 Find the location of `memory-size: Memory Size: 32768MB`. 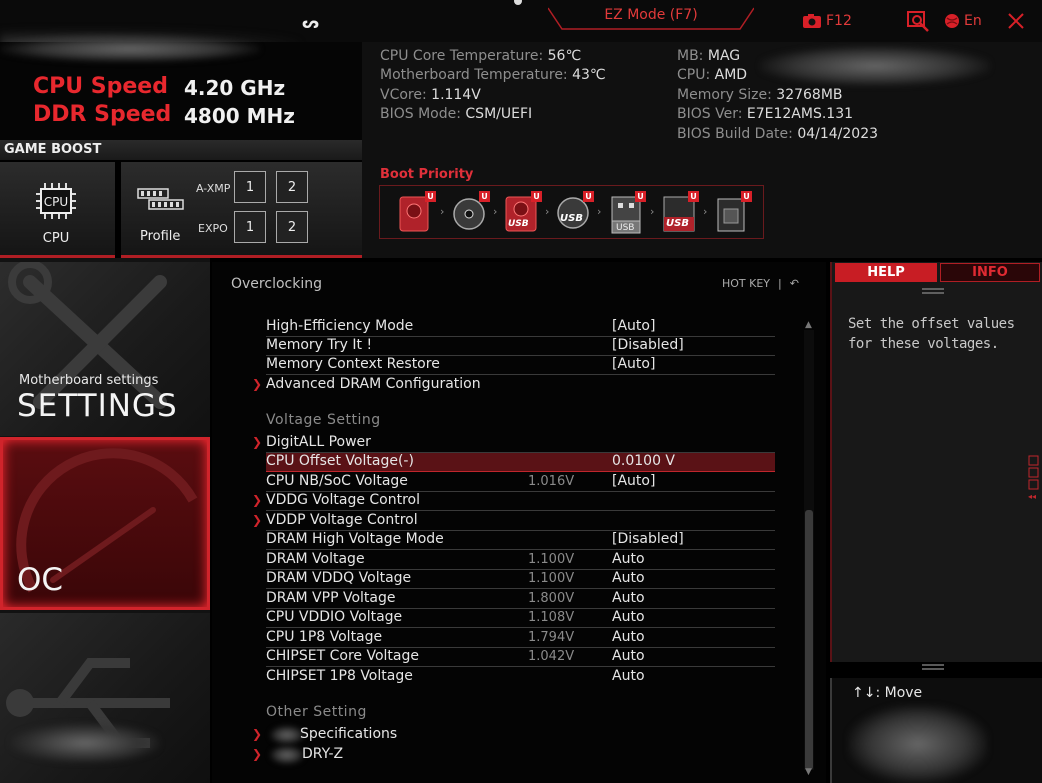

memory-size: Memory Size: 32768MB is located at coordinates (760, 95).